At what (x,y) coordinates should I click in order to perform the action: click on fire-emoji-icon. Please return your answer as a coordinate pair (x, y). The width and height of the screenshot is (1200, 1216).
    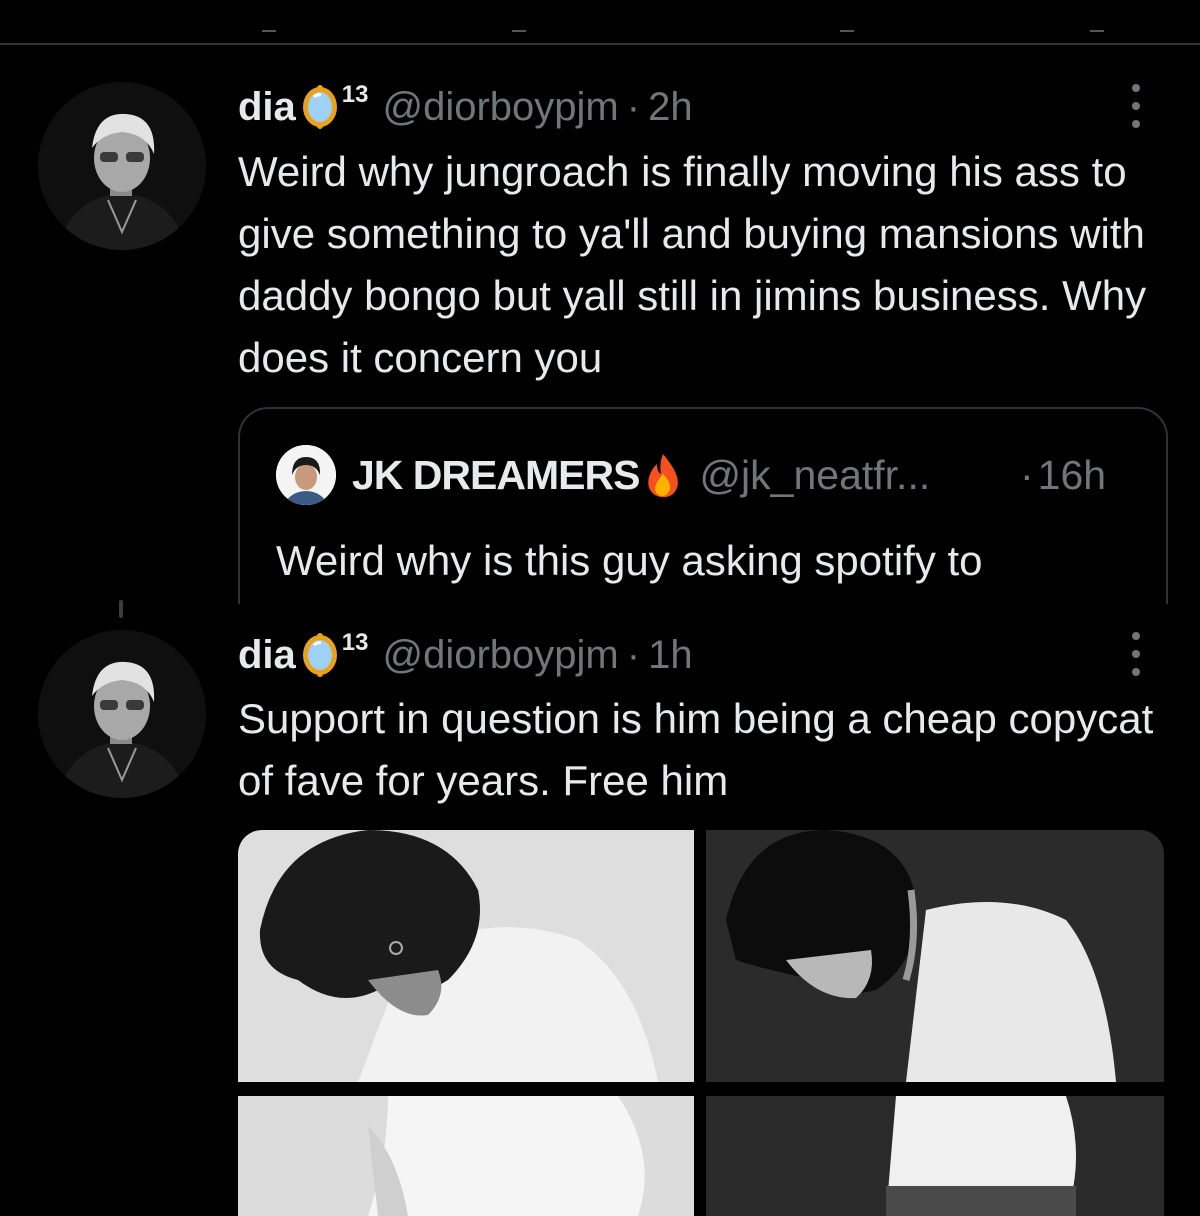
    Looking at the image, I should click on (663, 475).